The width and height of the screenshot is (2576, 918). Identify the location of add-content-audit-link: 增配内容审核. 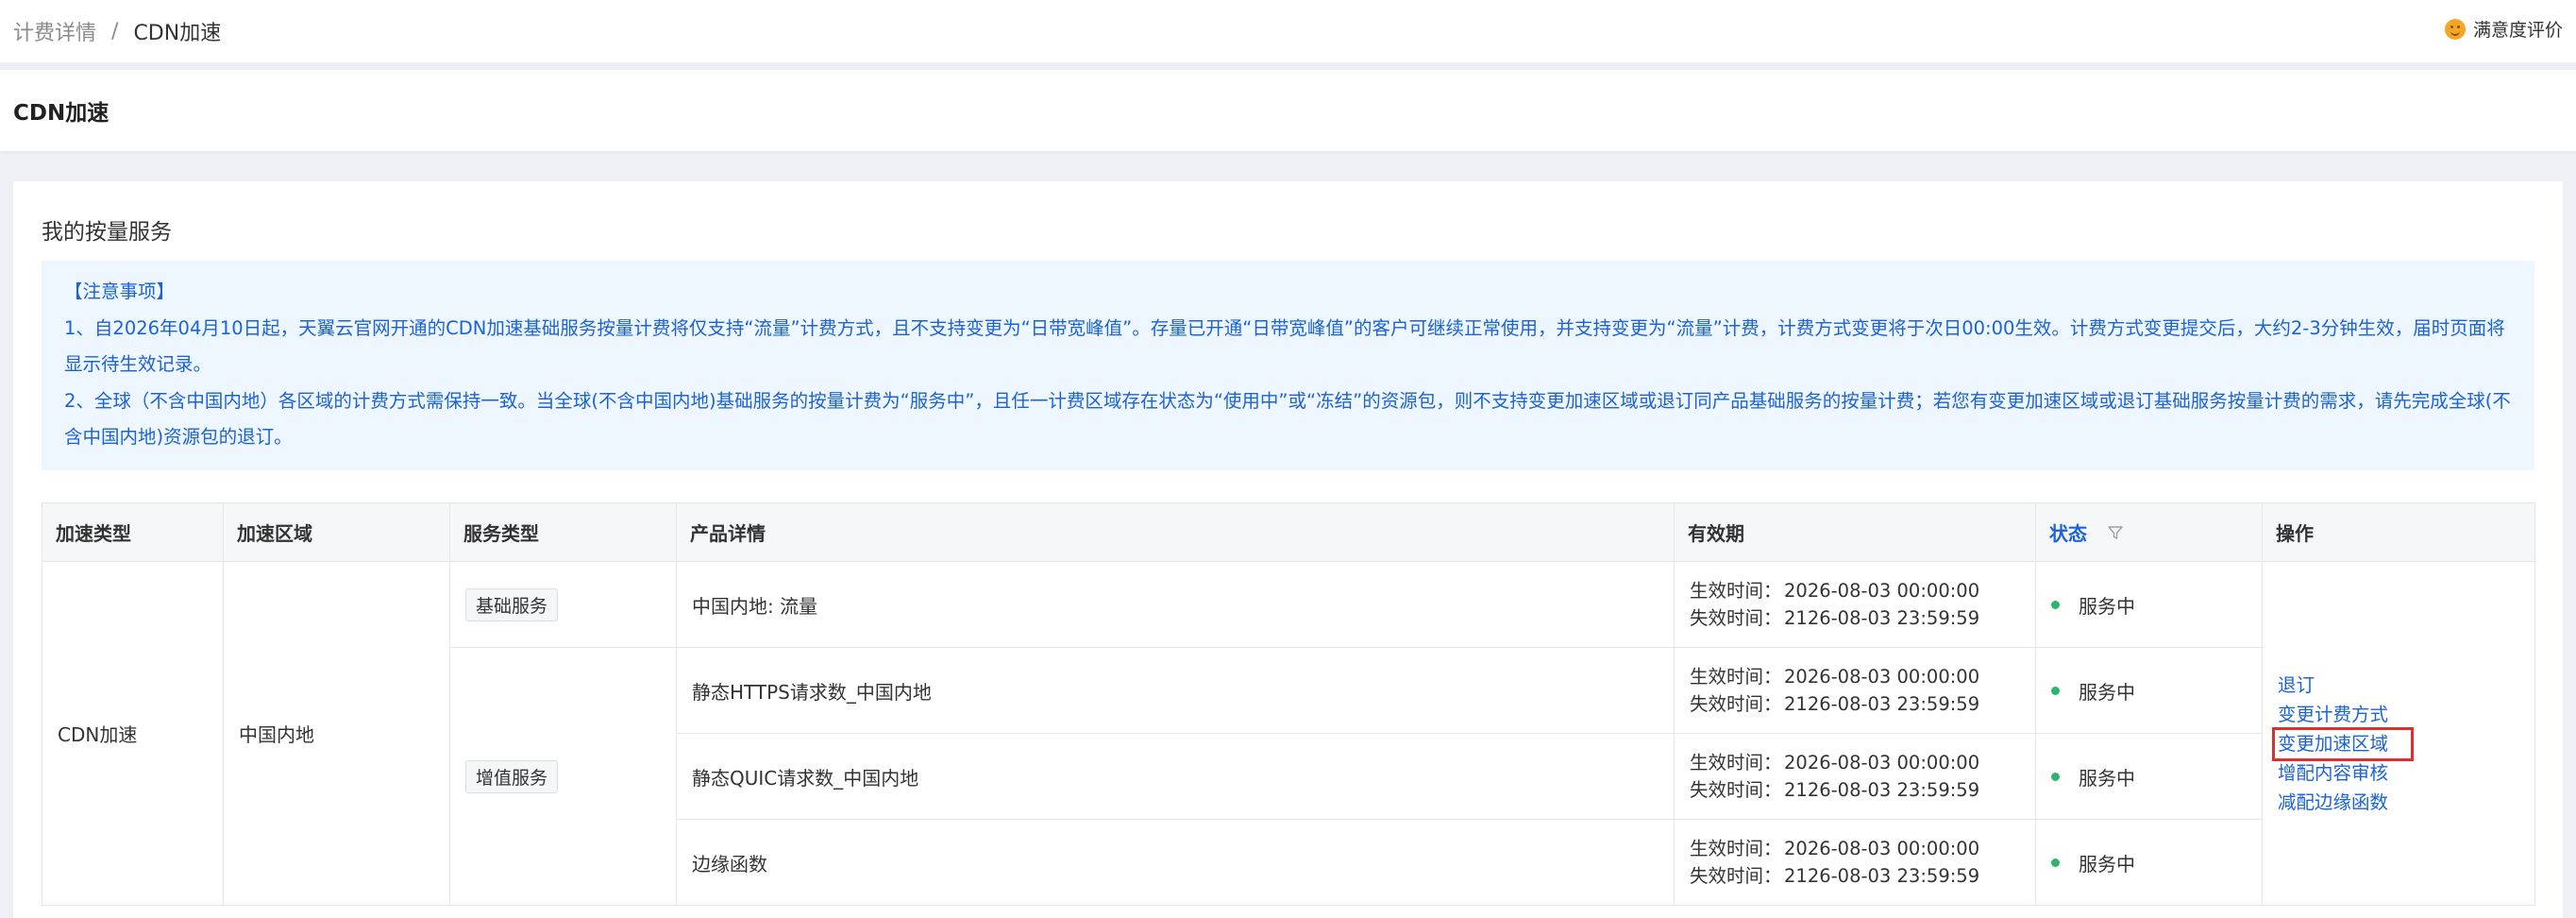
(2398, 773).